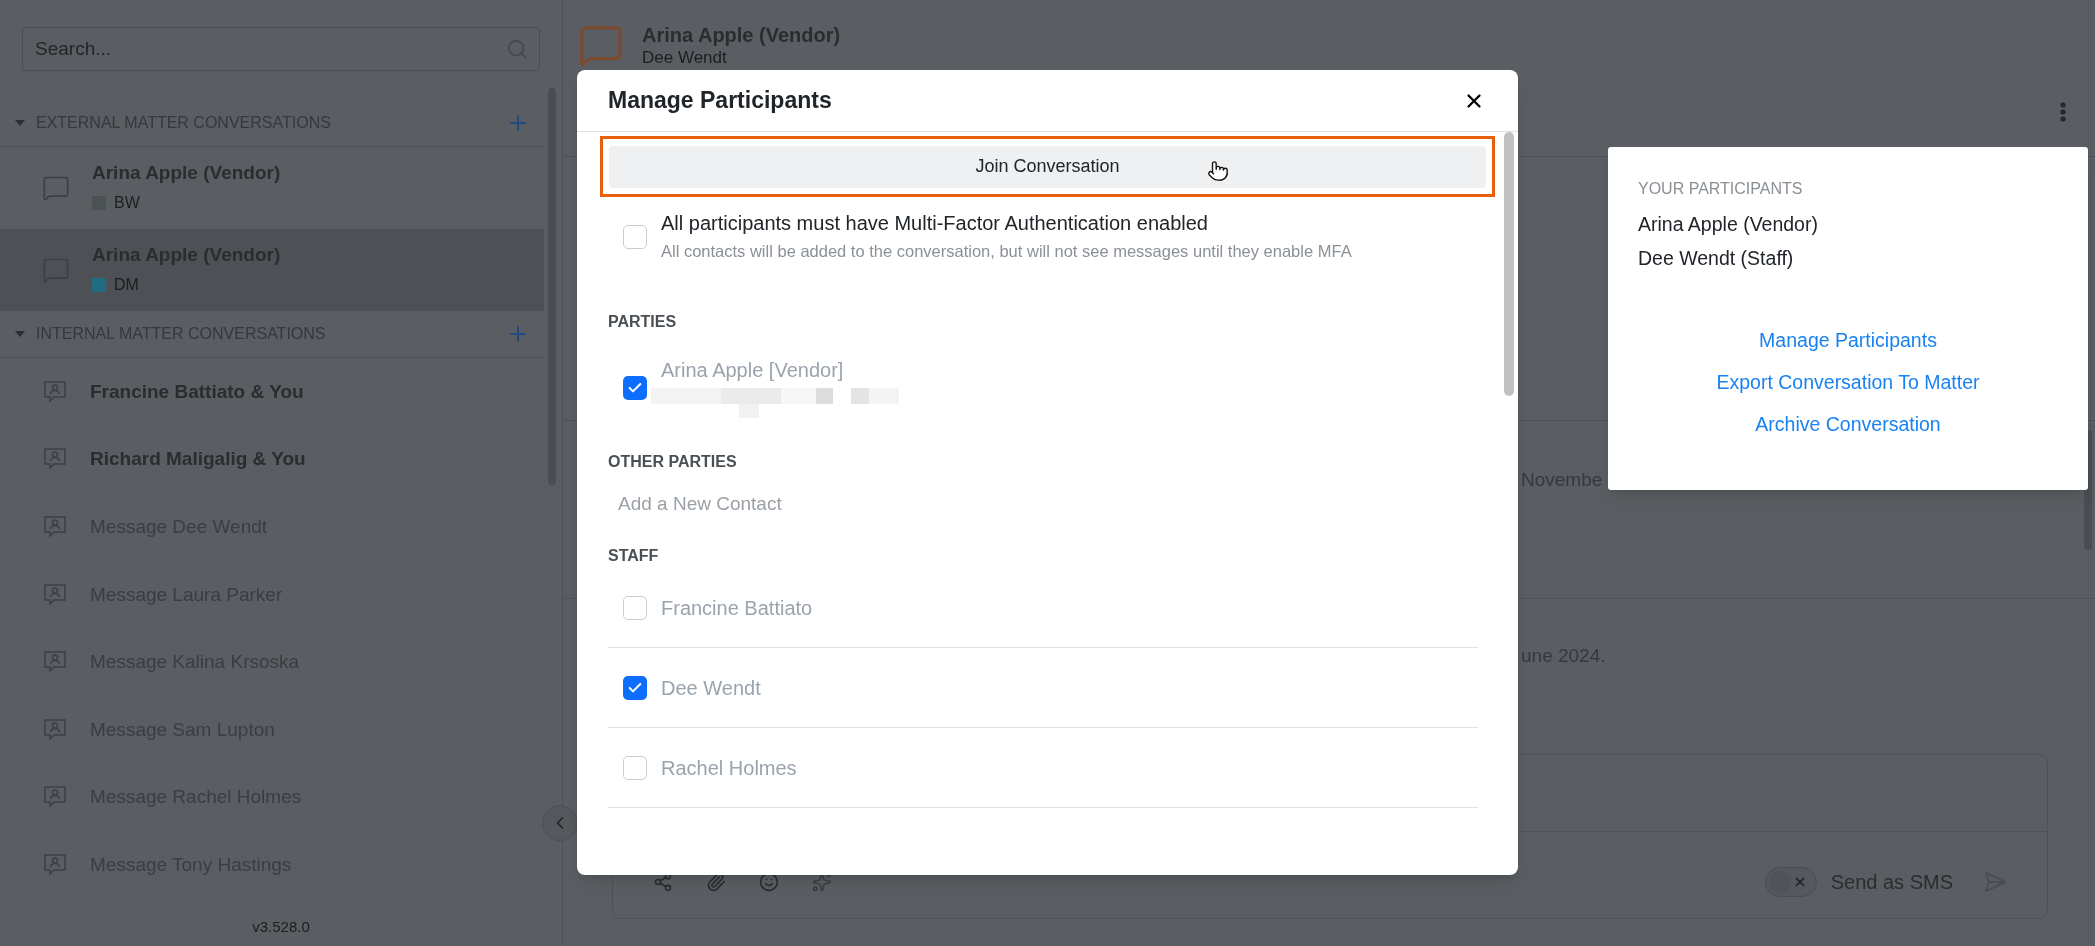 This screenshot has height=946, width=2095. What do you see at coordinates (720, 101) in the screenshot?
I see `modal-title: Manage Participants` at bounding box center [720, 101].